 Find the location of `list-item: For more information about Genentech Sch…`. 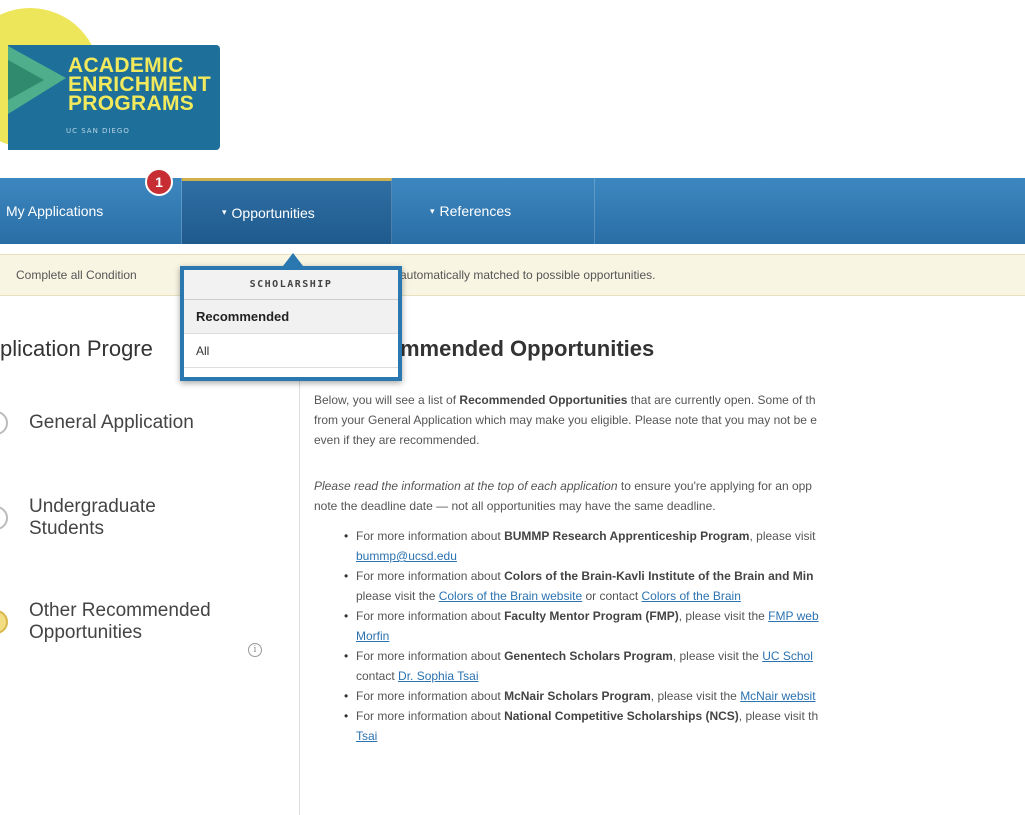

list-item: For more information about Genentech Sch… is located at coordinates (684, 666).